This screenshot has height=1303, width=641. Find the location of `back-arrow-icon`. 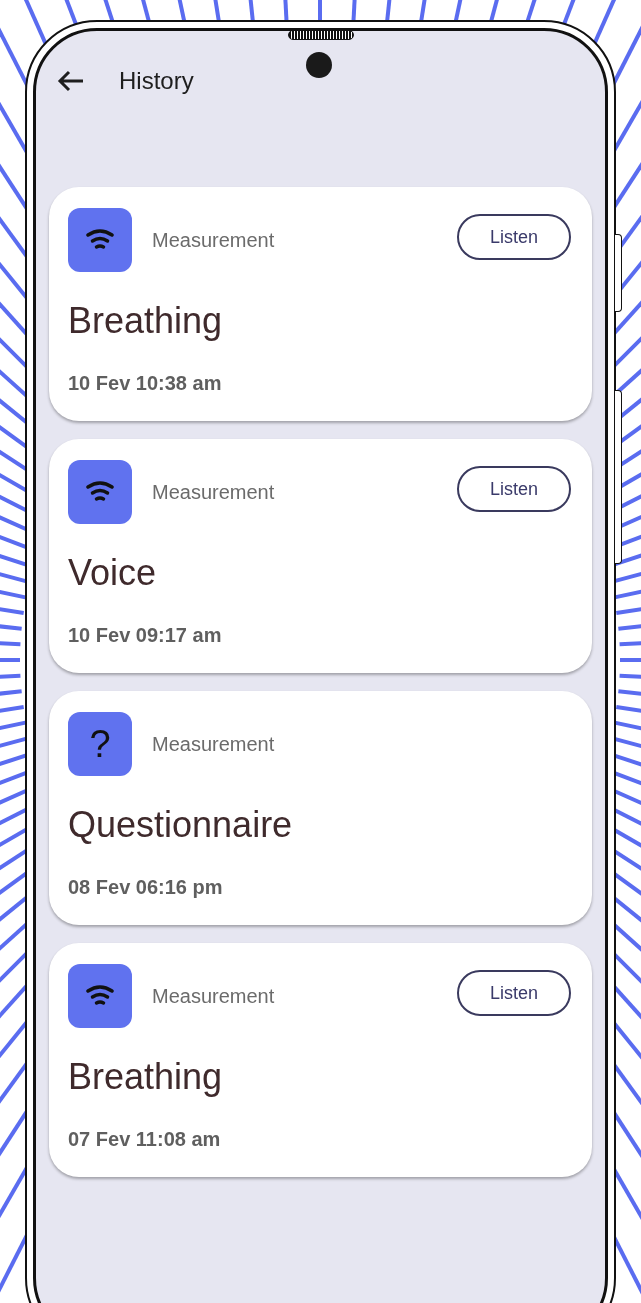

back-arrow-icon is located at coordinates (71, 81).